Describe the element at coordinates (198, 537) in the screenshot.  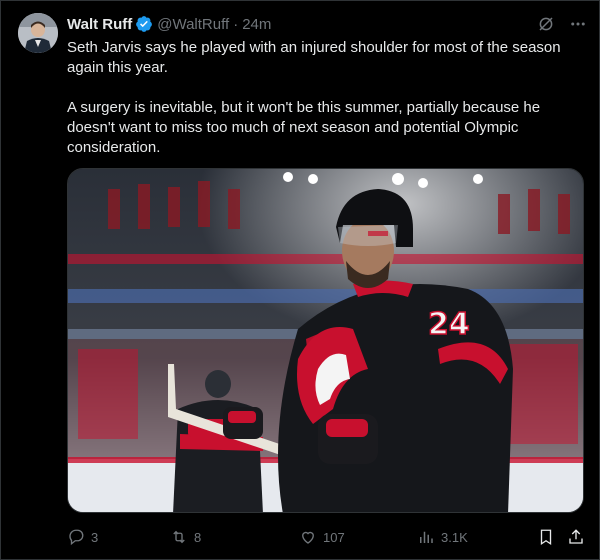
I see `repost-count: 8` at that location.